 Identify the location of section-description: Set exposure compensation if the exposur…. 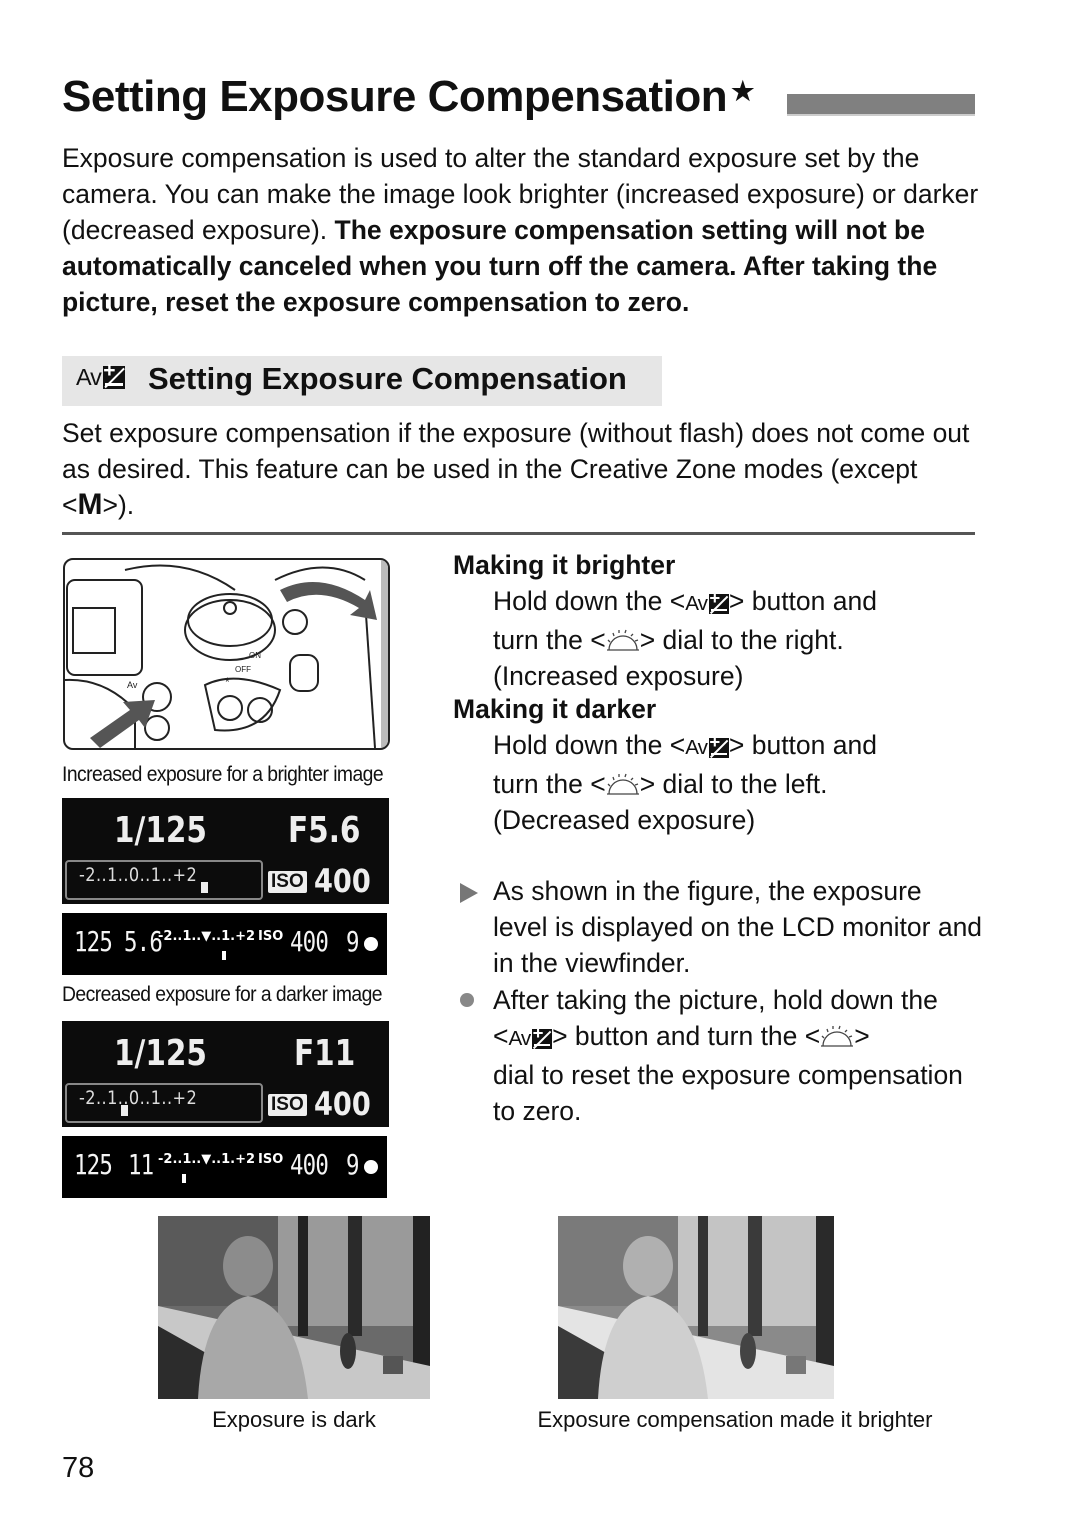
(516, 469).